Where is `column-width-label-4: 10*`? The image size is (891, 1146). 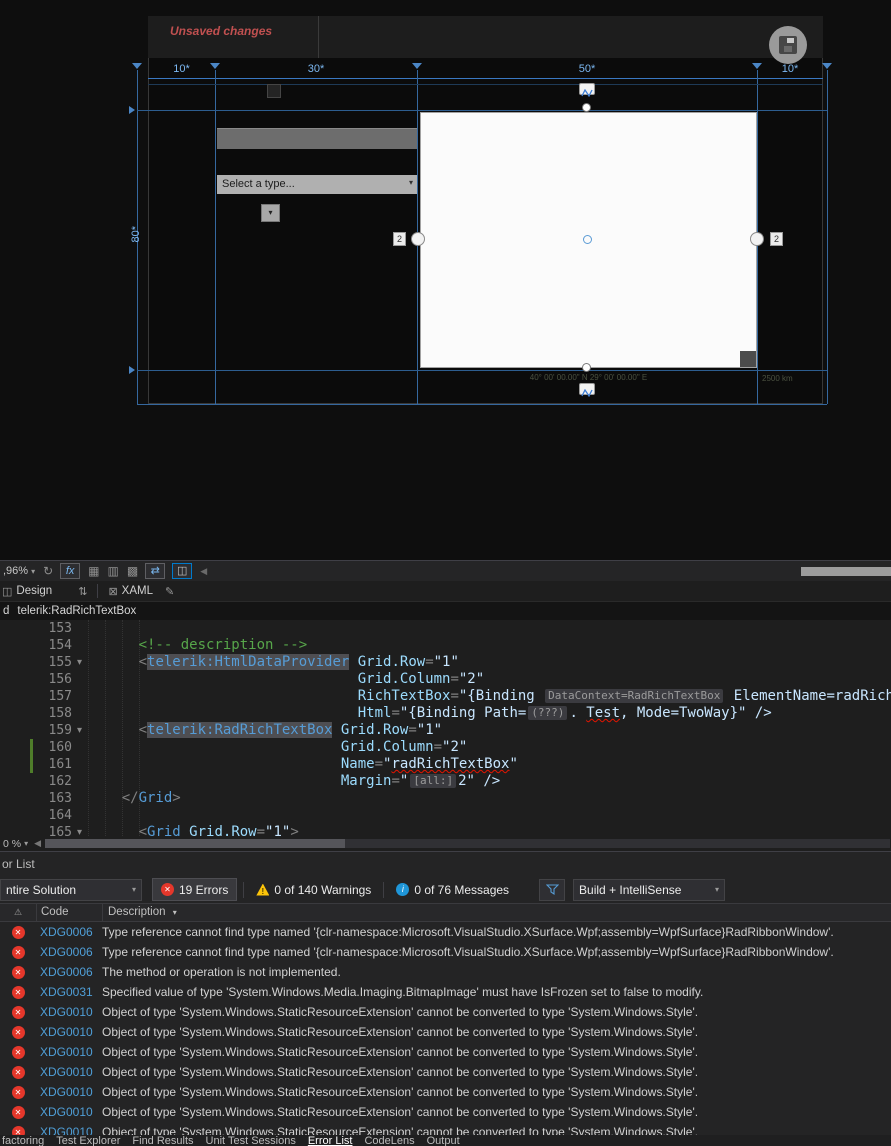
column-width-label-4: 10* is located at coordinates (790, 70).